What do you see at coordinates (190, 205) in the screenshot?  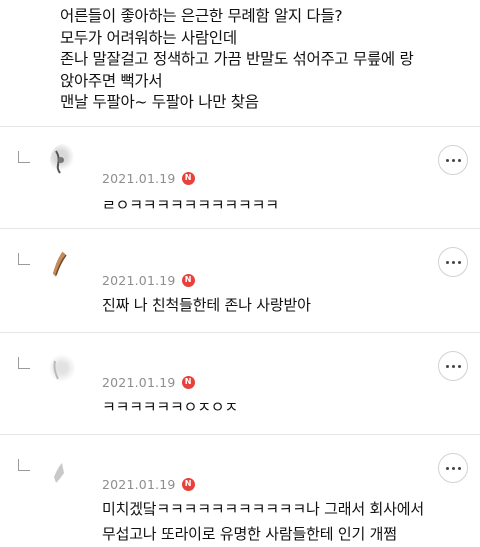 I see `comment-line: ㄹㅇㅋㅋㅋㅋㅋㅋㅋㅋㅋㅋㅋ` at bounding box center [190, 205].